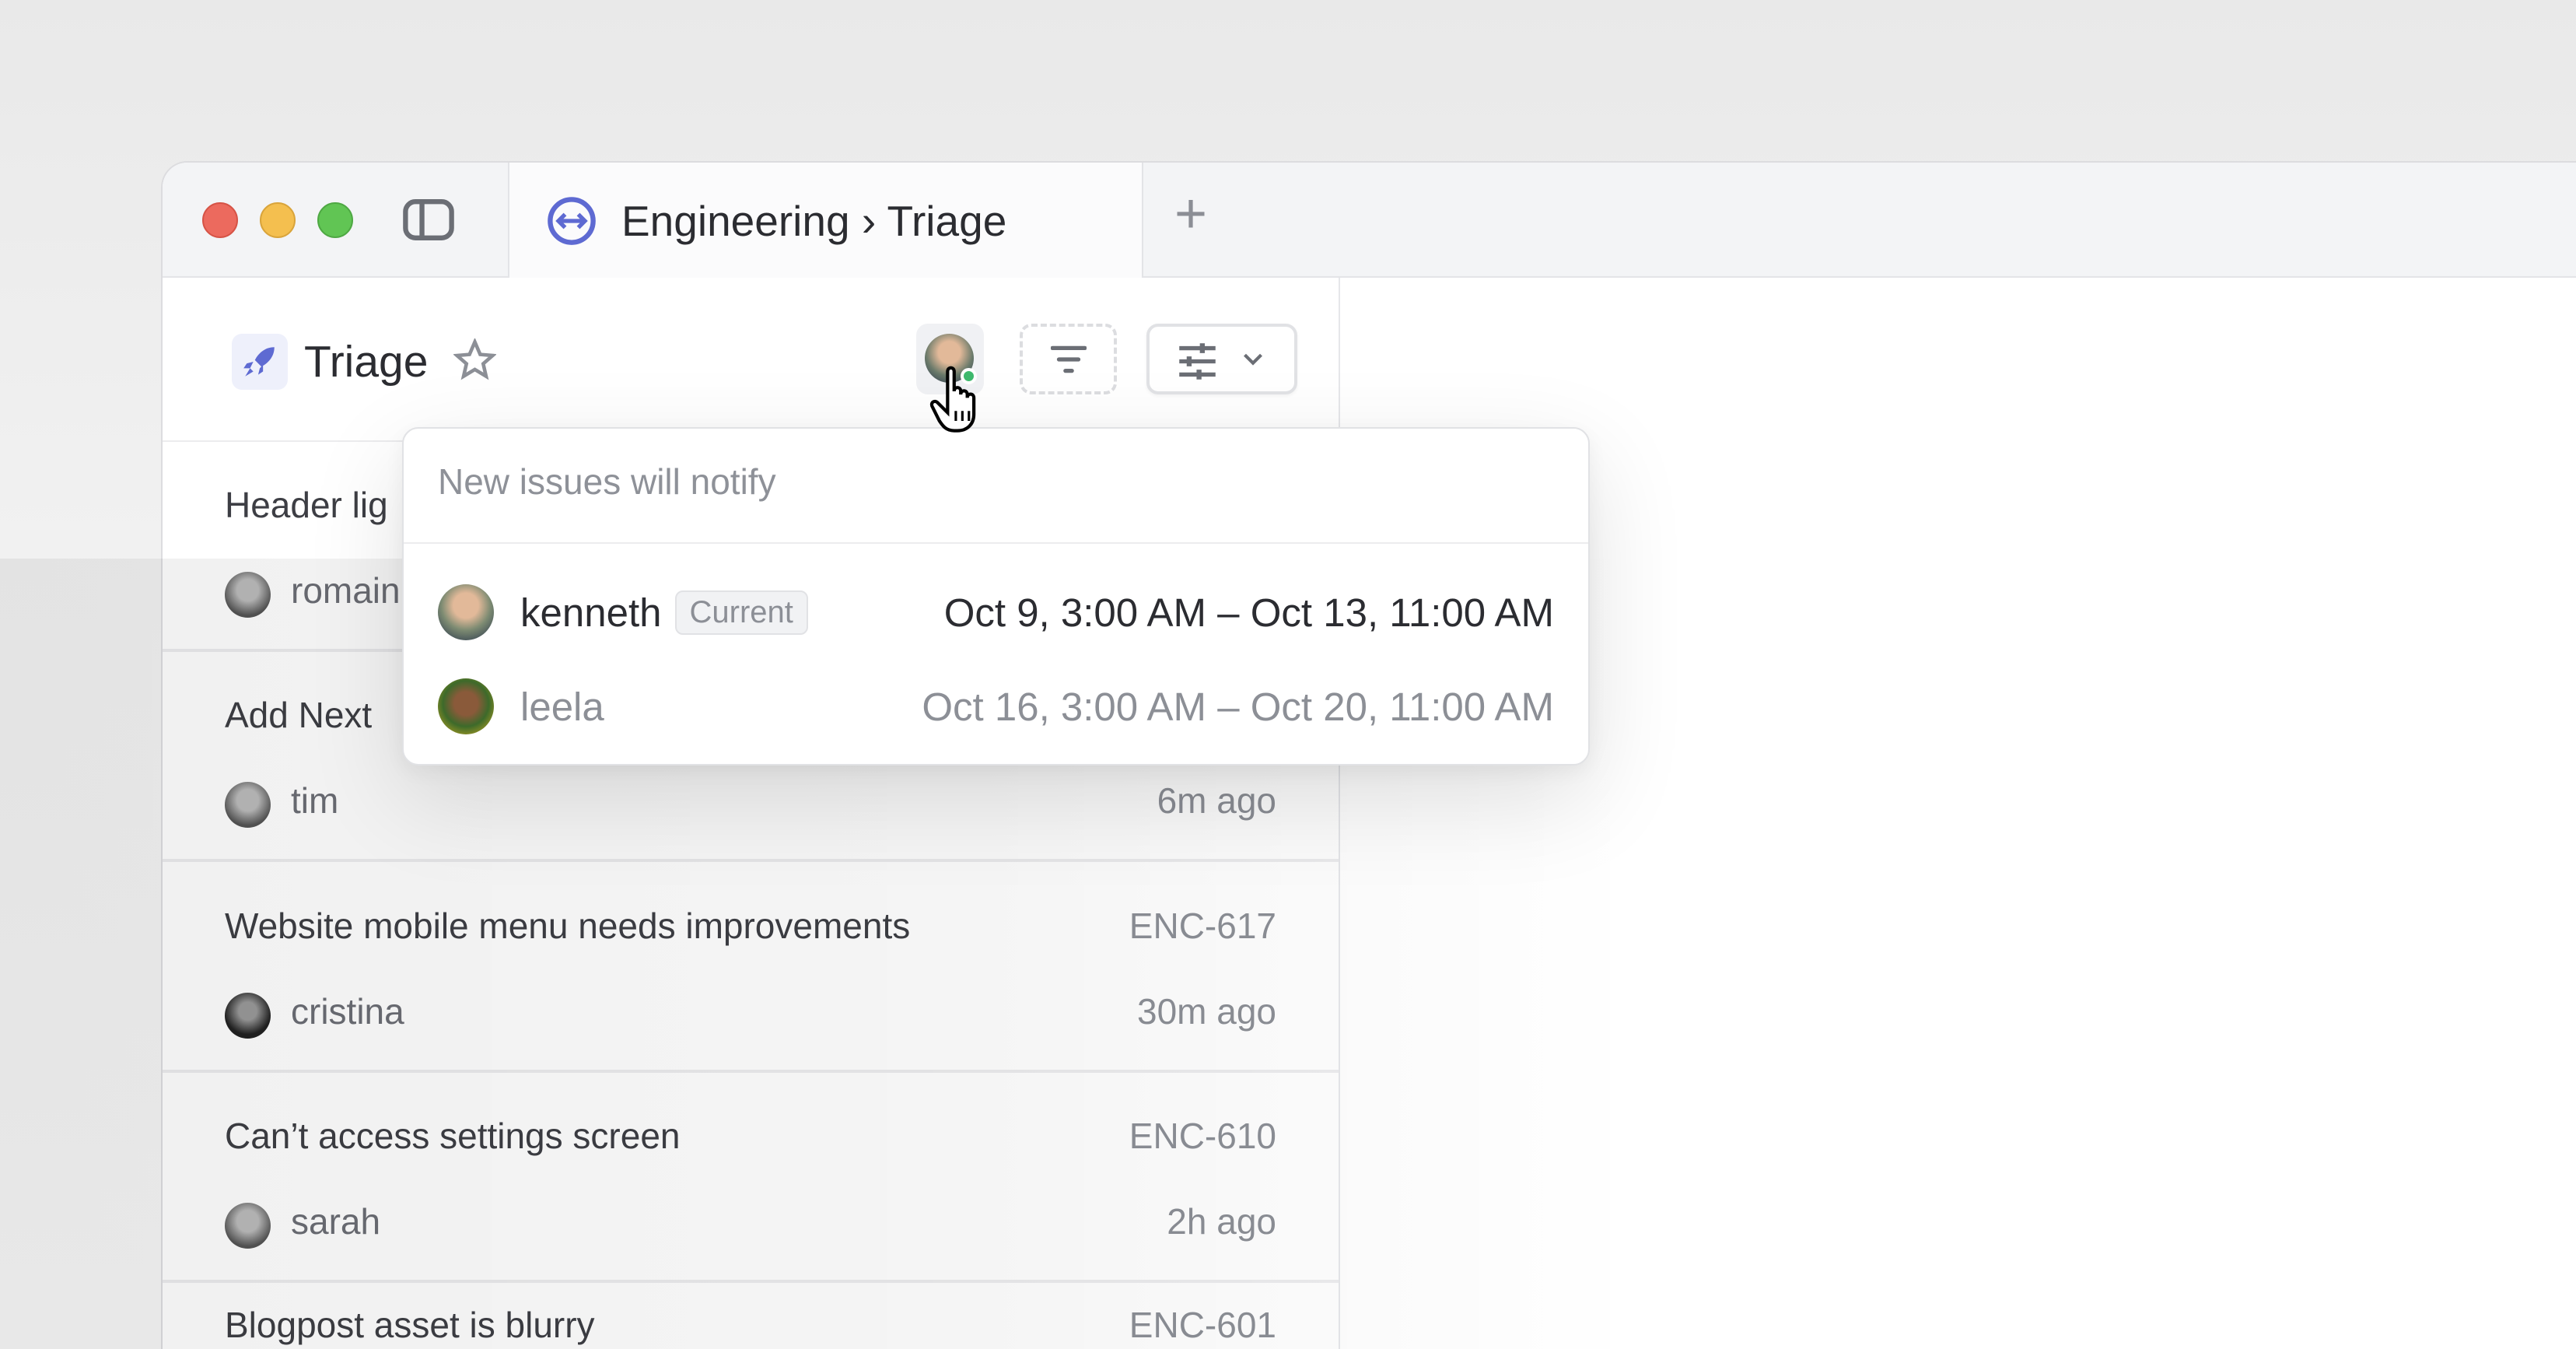 The height and width of the screenshot is (1349, 2576). Describe the element at coordinates (1216, 800) in the screenshot. I see `issue-time: 6m ago` at that location.